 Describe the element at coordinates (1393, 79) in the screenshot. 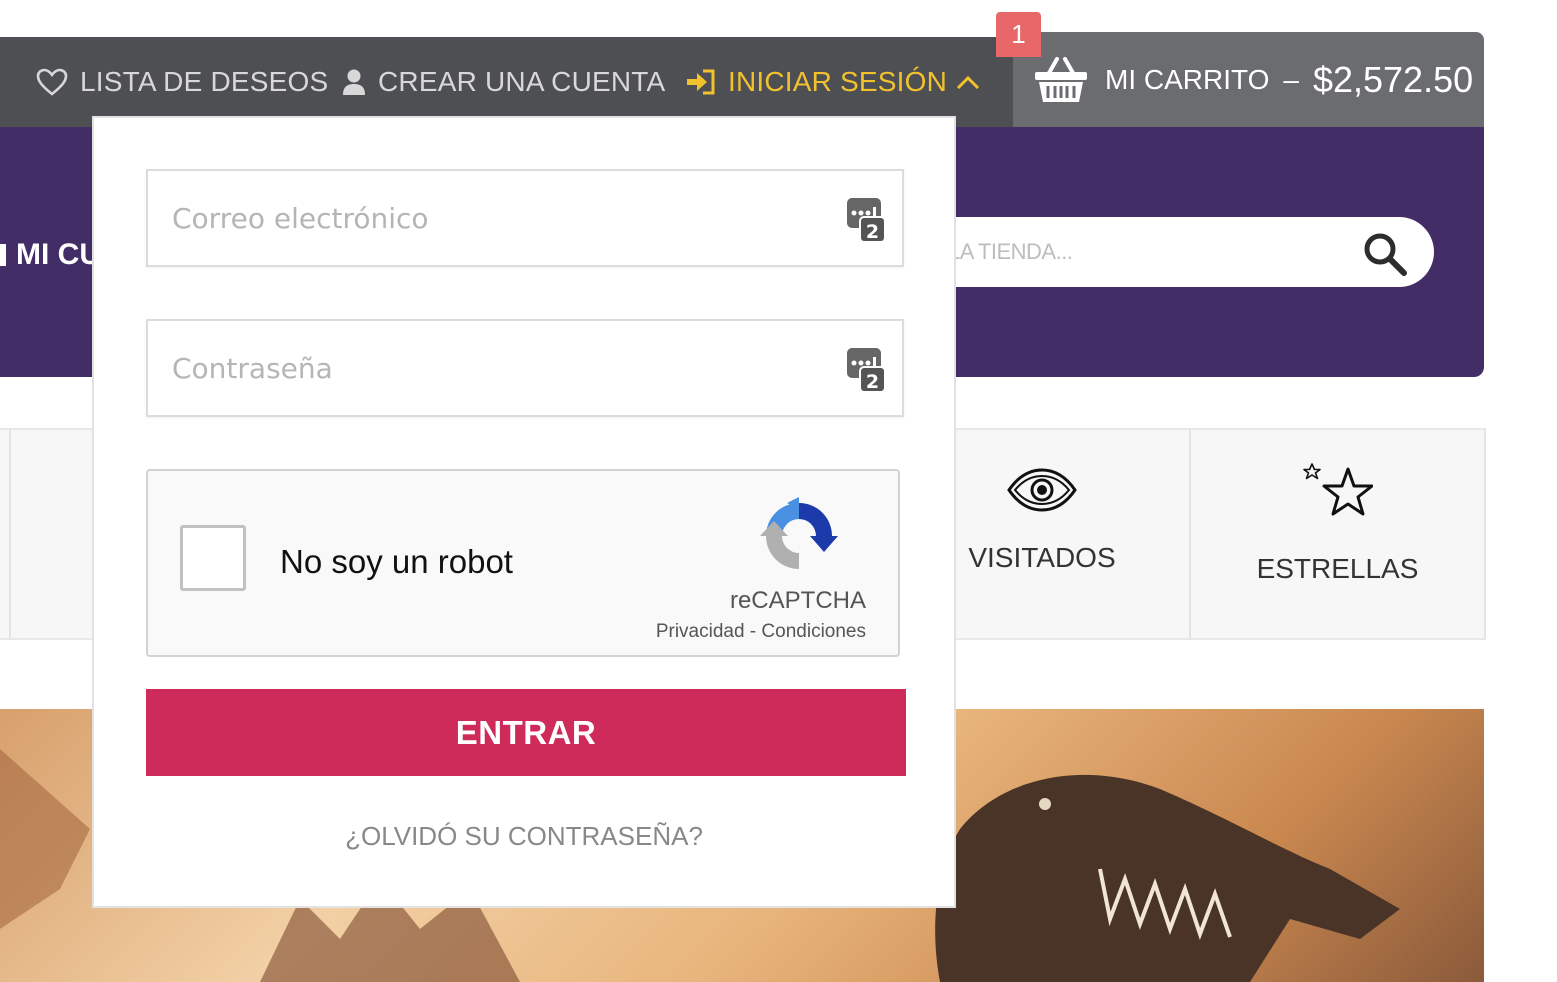

I see `cart-total: $2,572.50` at that location.